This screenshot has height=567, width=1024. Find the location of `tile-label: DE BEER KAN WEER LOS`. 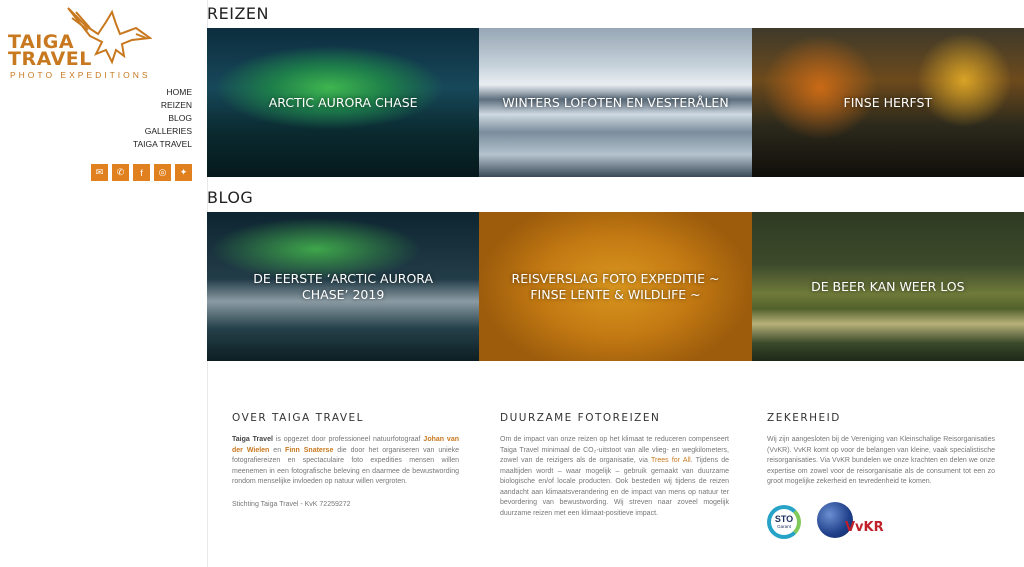

tile-label: DE BEER KAN WEER LOS is located at coordinates (888, 286).